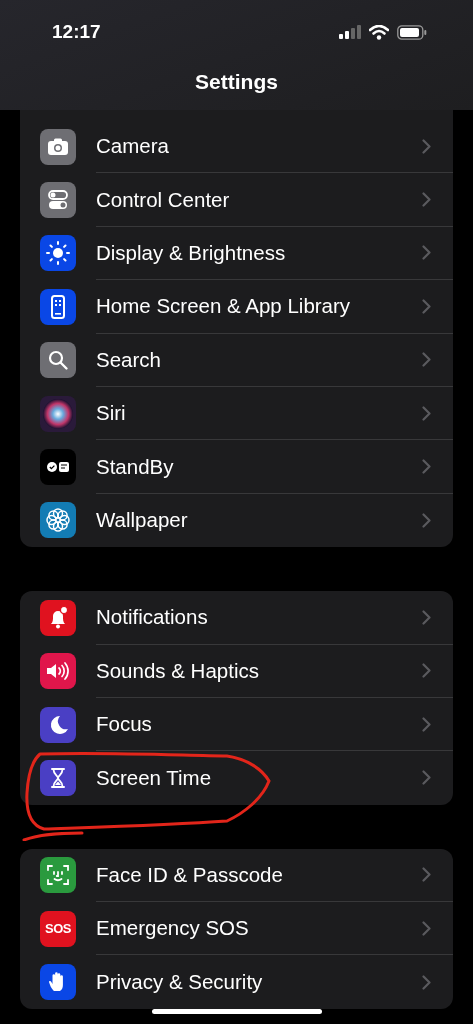 This screenshot has height=1024, width=473. What do you see at coordinates (58, 928) in the screenshot?
I see `sos-icon: SOS` at bounding box center [58, 928].